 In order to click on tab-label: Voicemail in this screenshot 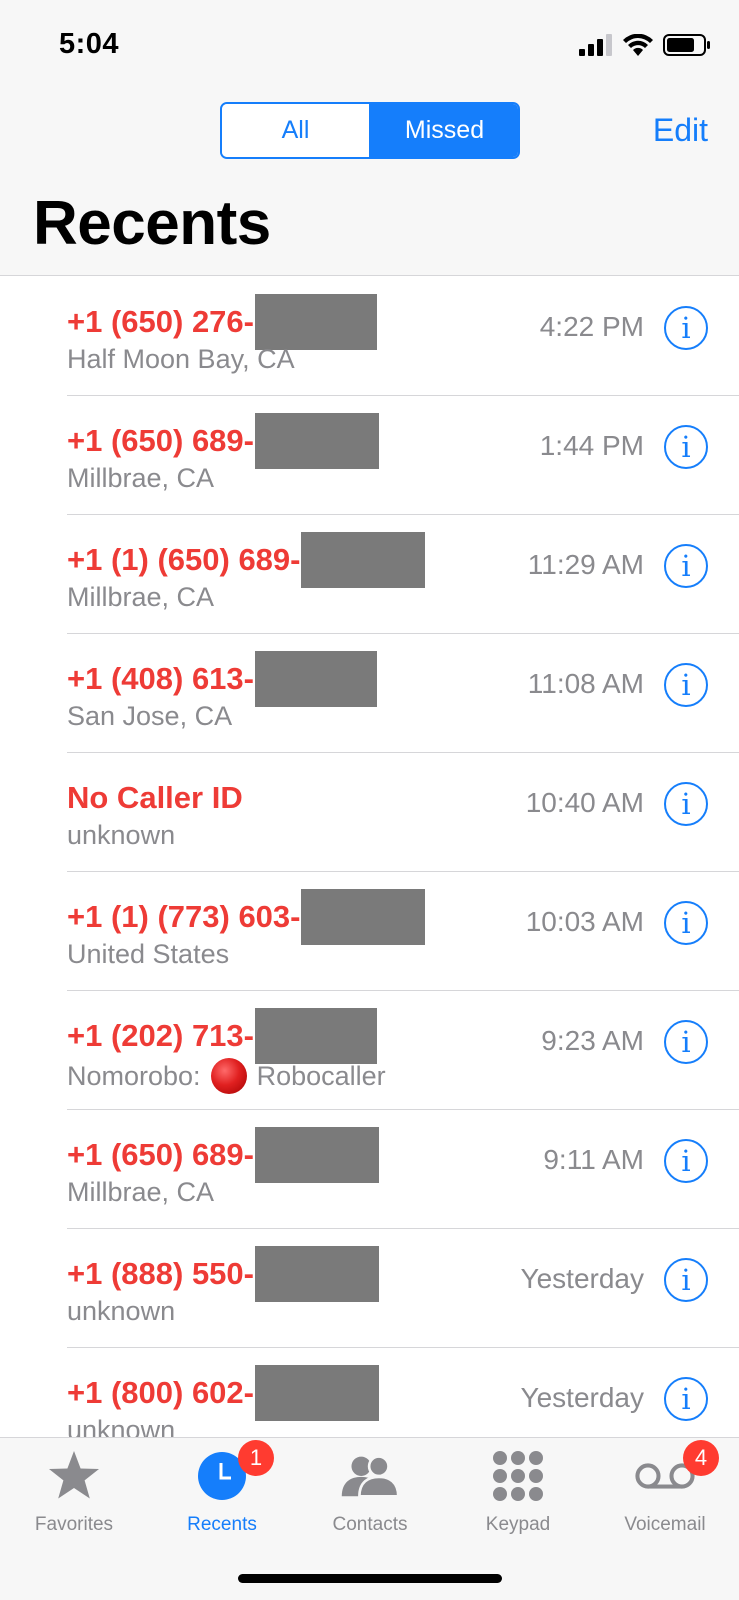, I will do `click(665, 1524)`.